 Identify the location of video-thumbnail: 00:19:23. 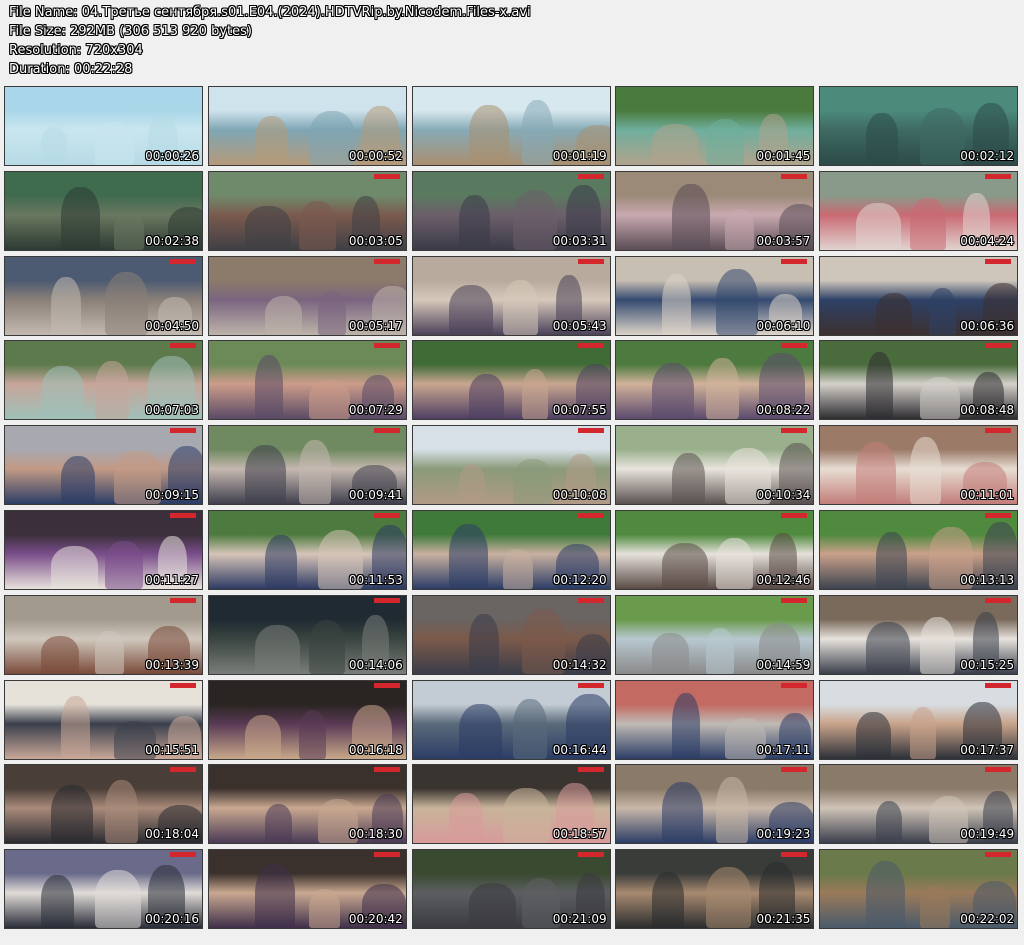
(715, 804).